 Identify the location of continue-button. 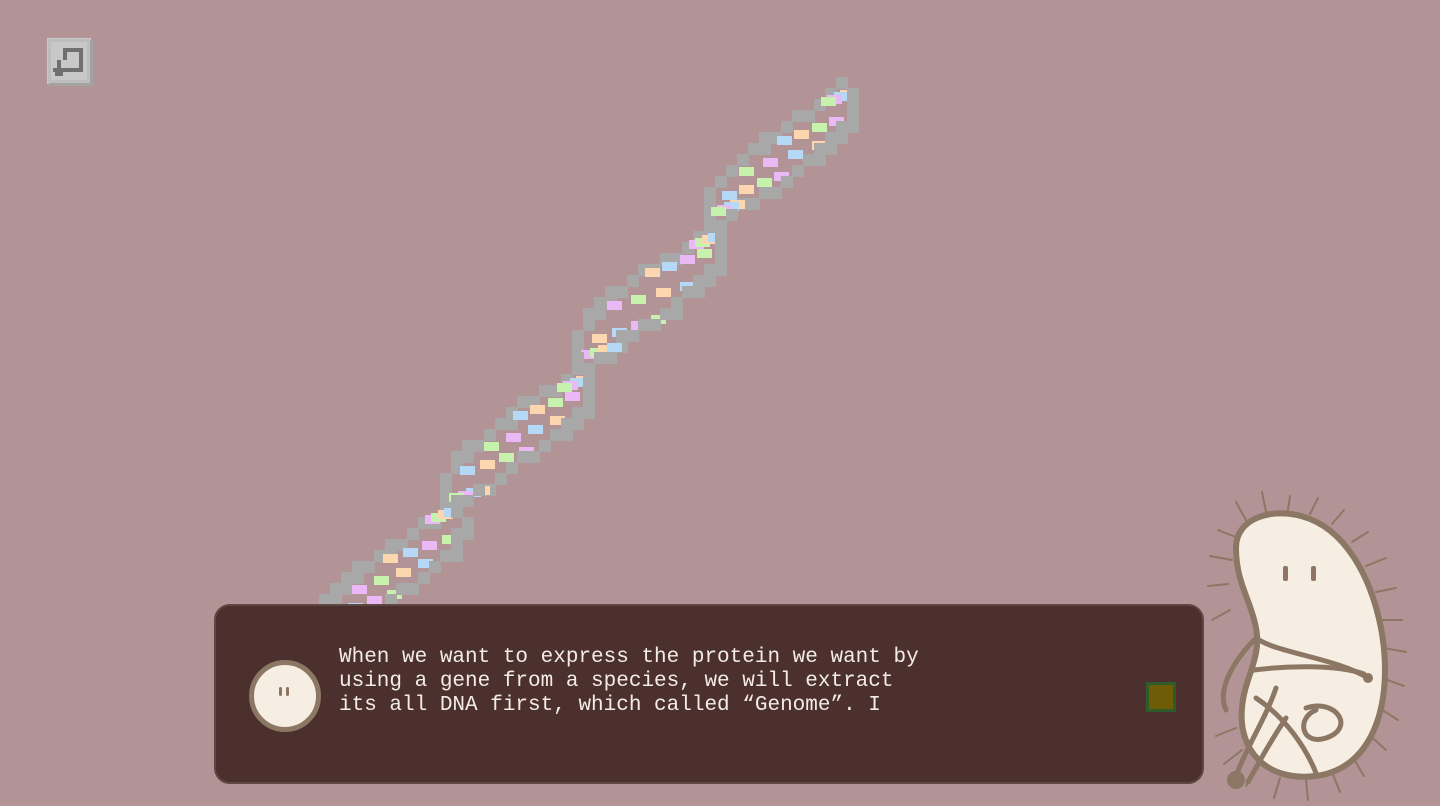
(1161, 697).